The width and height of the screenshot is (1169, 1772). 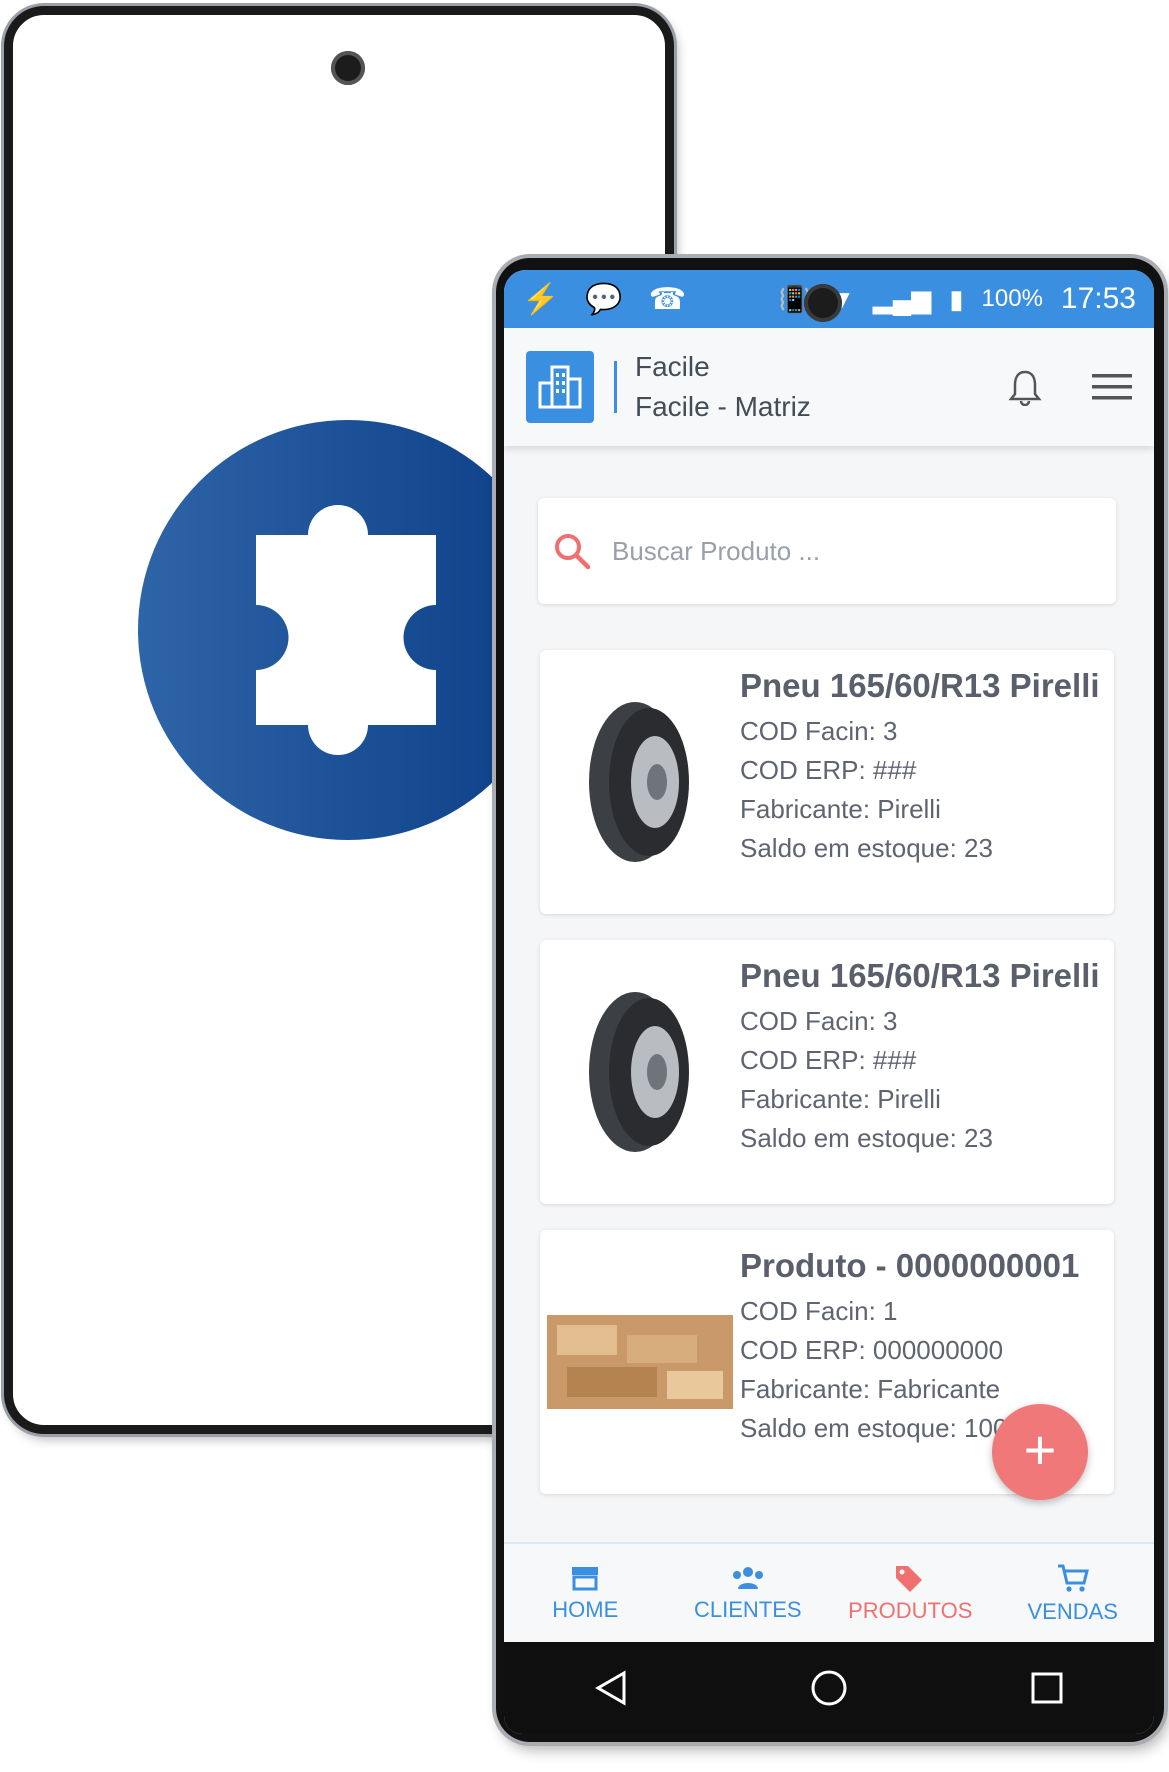 What do you see at coordinates (611, 1688) in the screenshot?
I see `back-icon` at bounding box center [611, 1688].